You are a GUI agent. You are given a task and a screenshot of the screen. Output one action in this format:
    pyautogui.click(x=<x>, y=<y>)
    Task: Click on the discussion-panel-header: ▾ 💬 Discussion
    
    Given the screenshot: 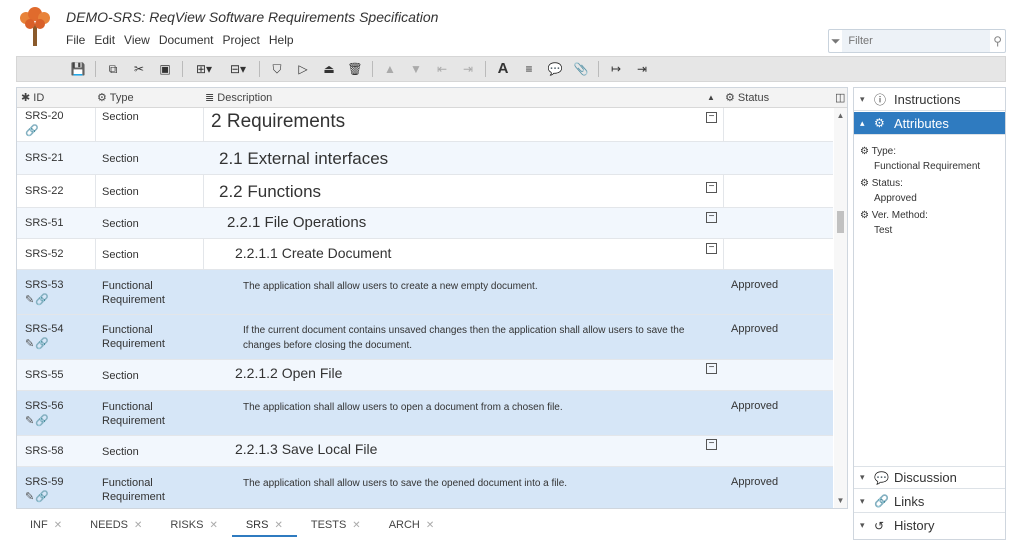 What is the action you would take?
    pyautogui.click(x=929, y=477)
    